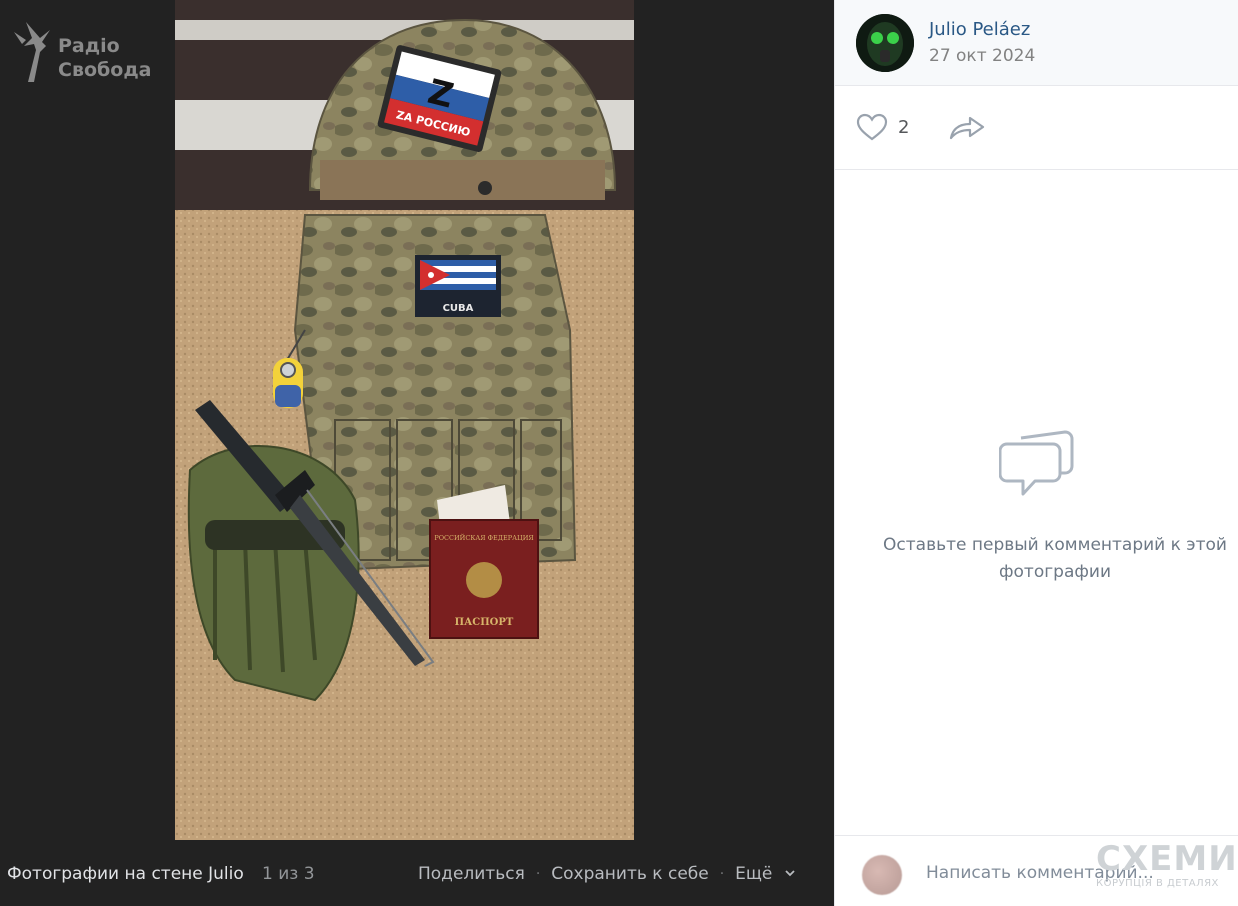 The height and width of the screenshot is (906, 1238). I want to click on schemy-logo-title: СХЕМИ, so click(1167, 859).